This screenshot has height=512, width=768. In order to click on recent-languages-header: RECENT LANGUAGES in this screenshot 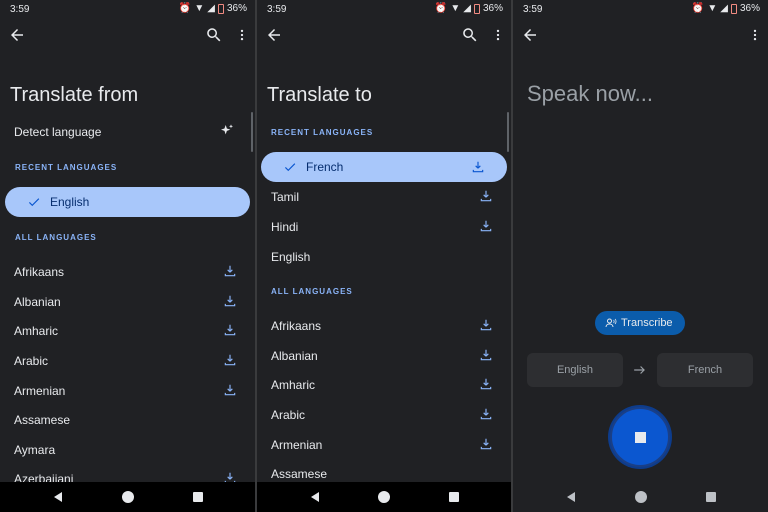, I will do `click(322, 132)`.